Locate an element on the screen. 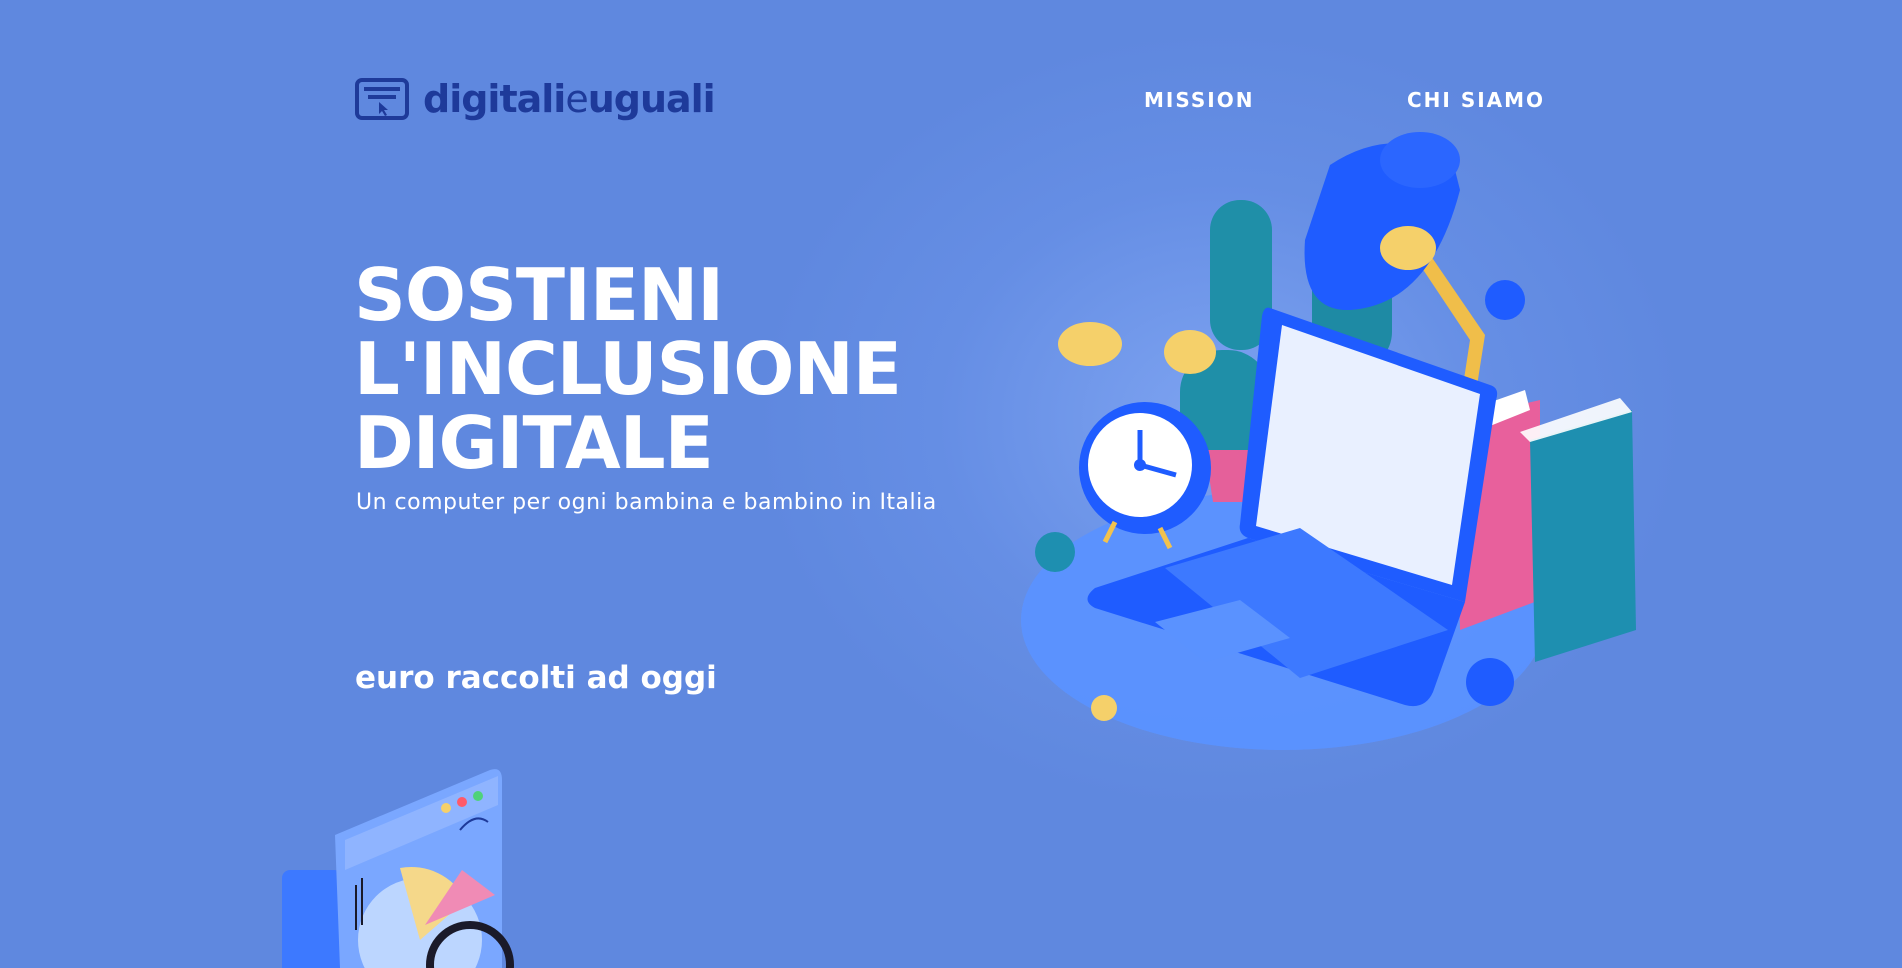 The width and height of the screenshot is (1902, 968). chart-illustration is located at coordinates (398, 868).